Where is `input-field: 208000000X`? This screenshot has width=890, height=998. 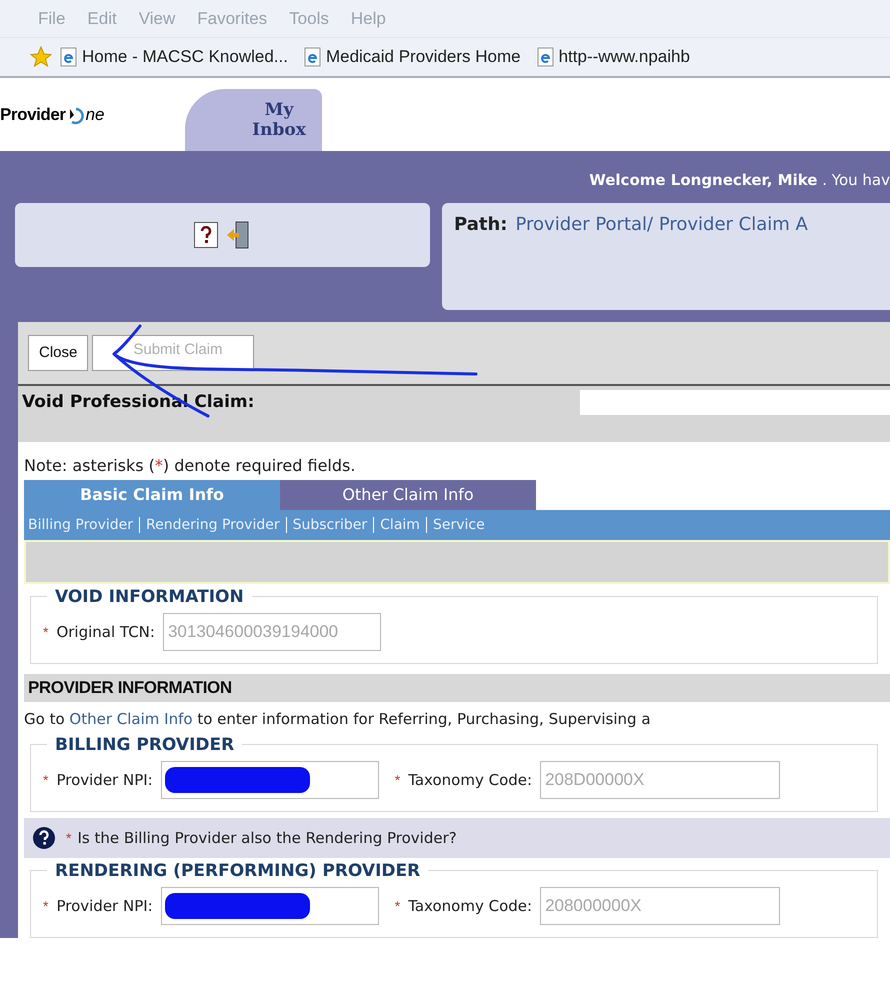 input-field: 208000000X is located at coordinates (660, 906).